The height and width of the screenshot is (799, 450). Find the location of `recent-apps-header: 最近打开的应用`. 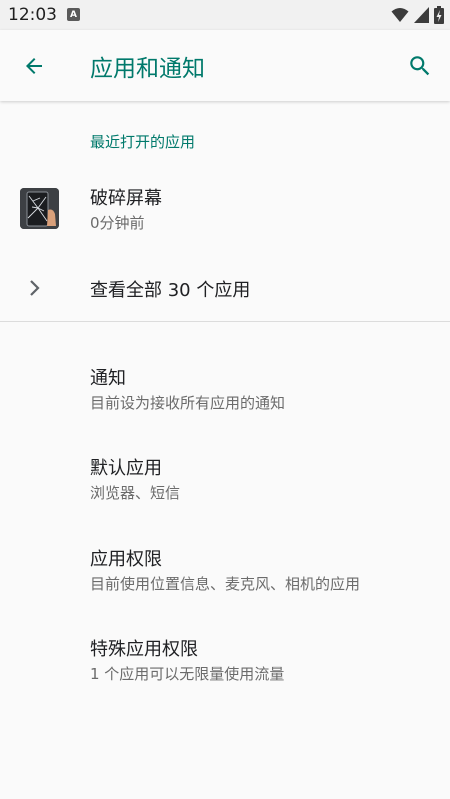

recent-apps-header: 最近打开的应用 is located at coordinates (143, 142).